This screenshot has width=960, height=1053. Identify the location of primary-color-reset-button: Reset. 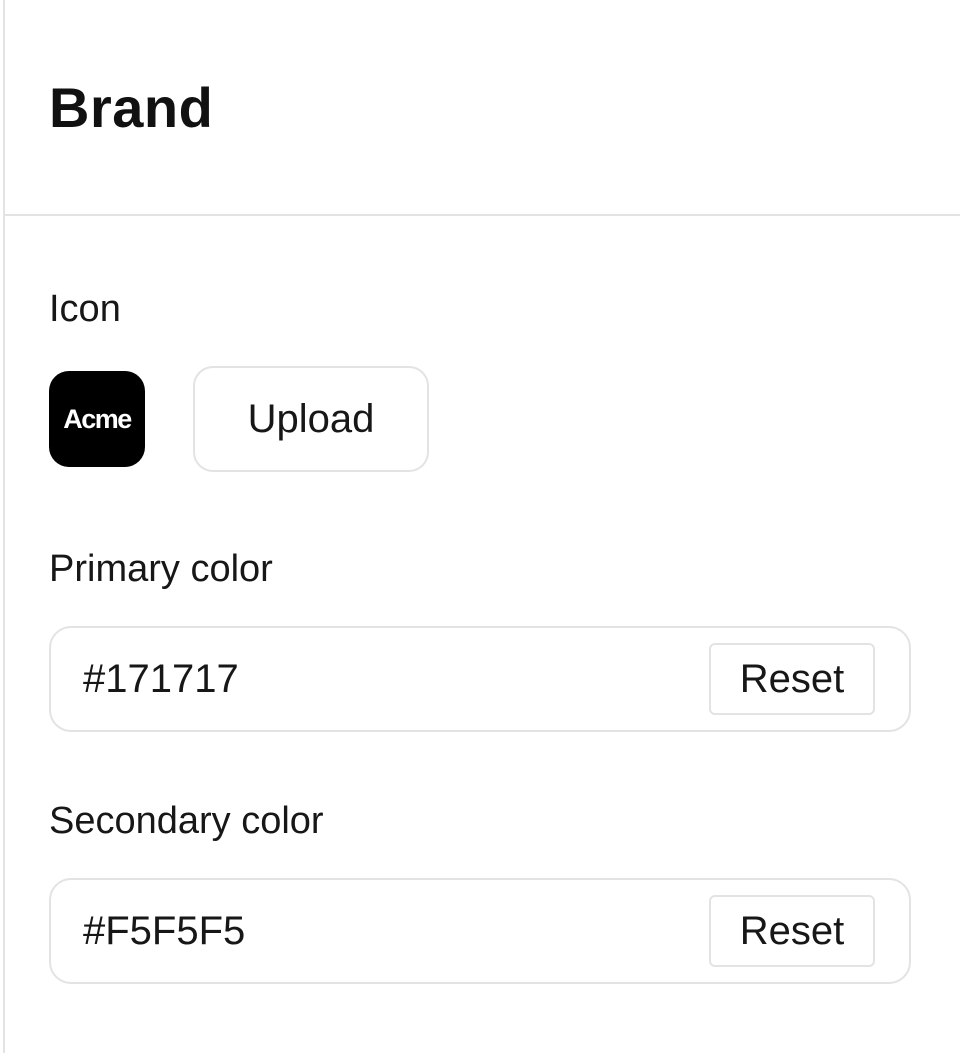
(792, 679).